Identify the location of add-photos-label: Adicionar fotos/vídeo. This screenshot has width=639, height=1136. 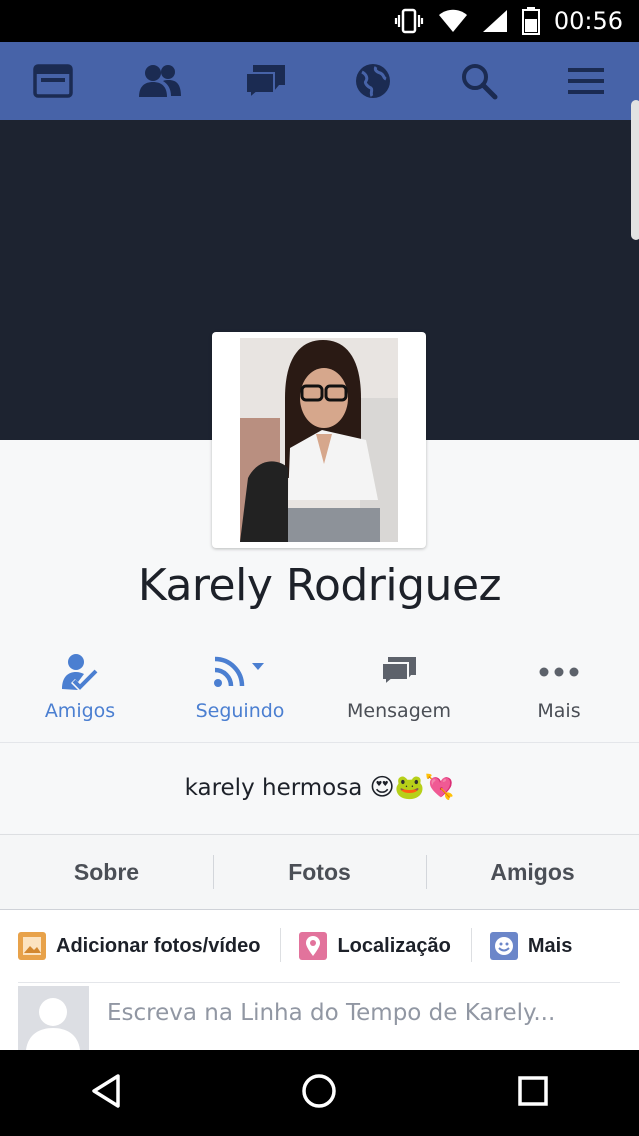
(158, 945).